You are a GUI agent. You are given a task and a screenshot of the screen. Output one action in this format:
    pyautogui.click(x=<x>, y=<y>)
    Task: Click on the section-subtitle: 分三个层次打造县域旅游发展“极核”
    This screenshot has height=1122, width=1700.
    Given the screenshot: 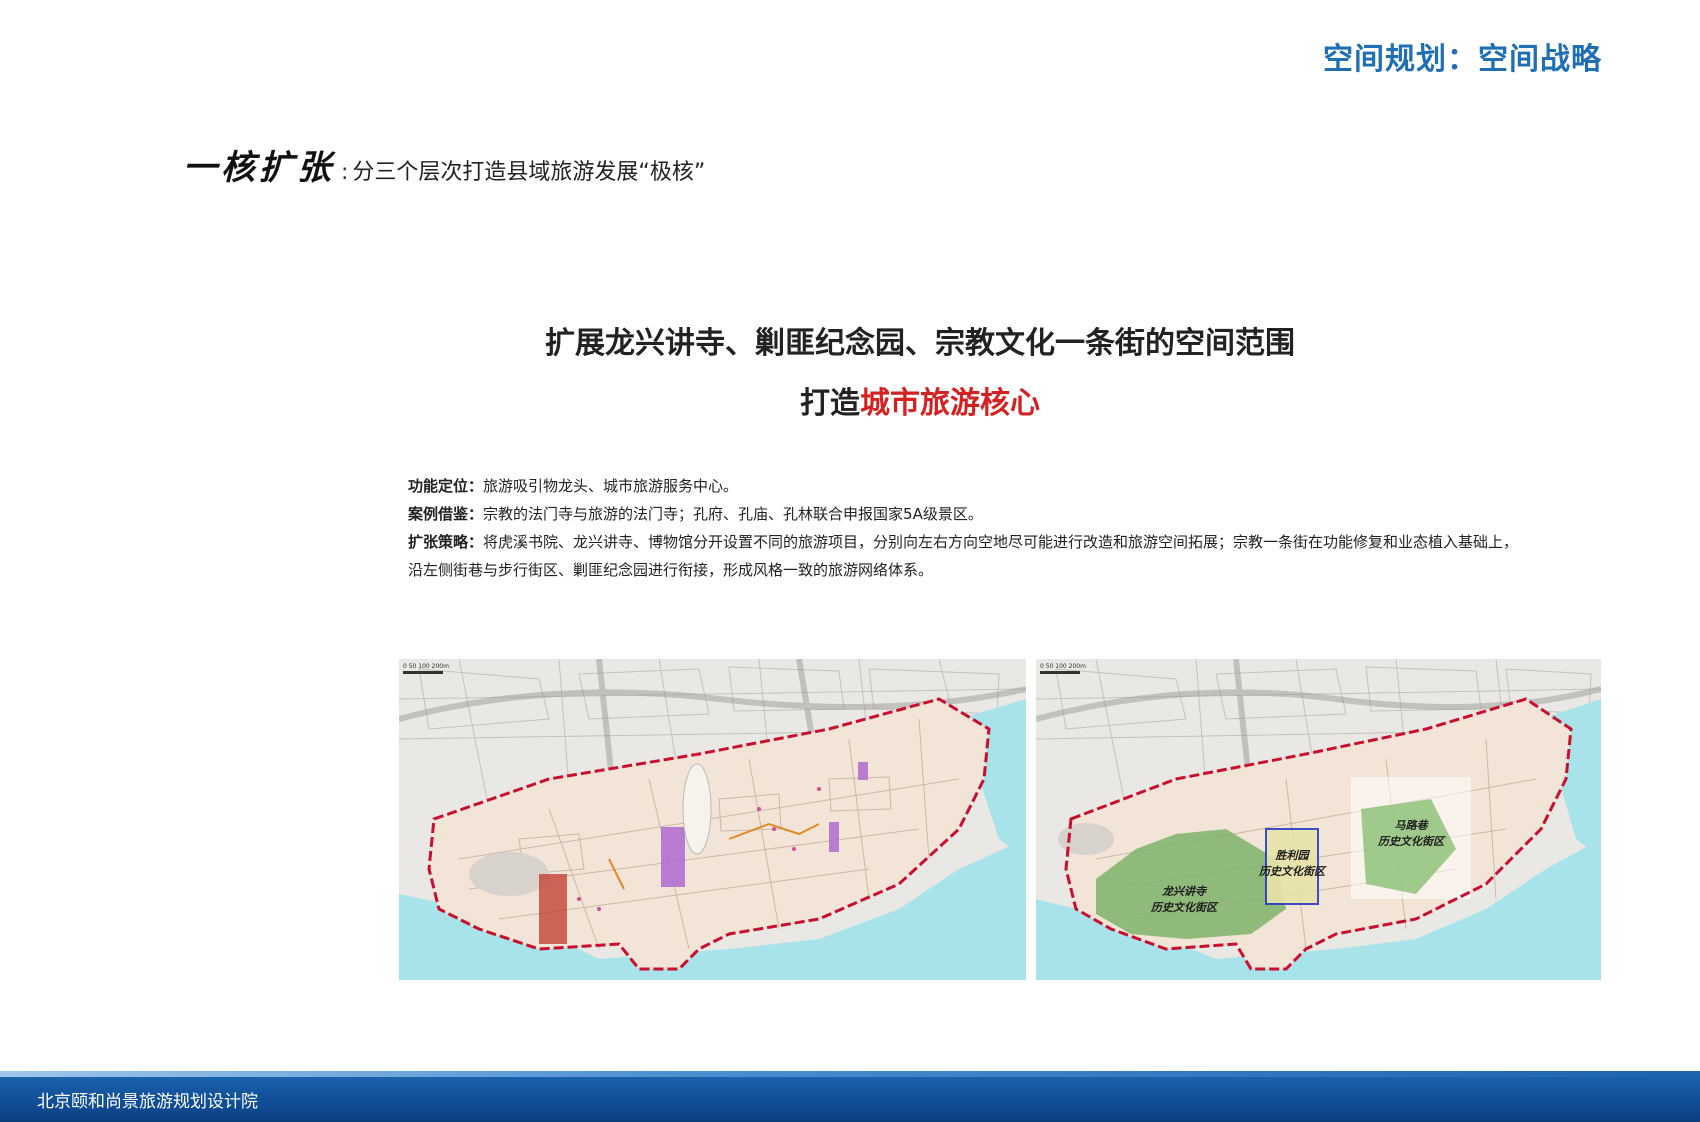 What is the action you would take?
    pyautogui.click(x=529, y=172)
    